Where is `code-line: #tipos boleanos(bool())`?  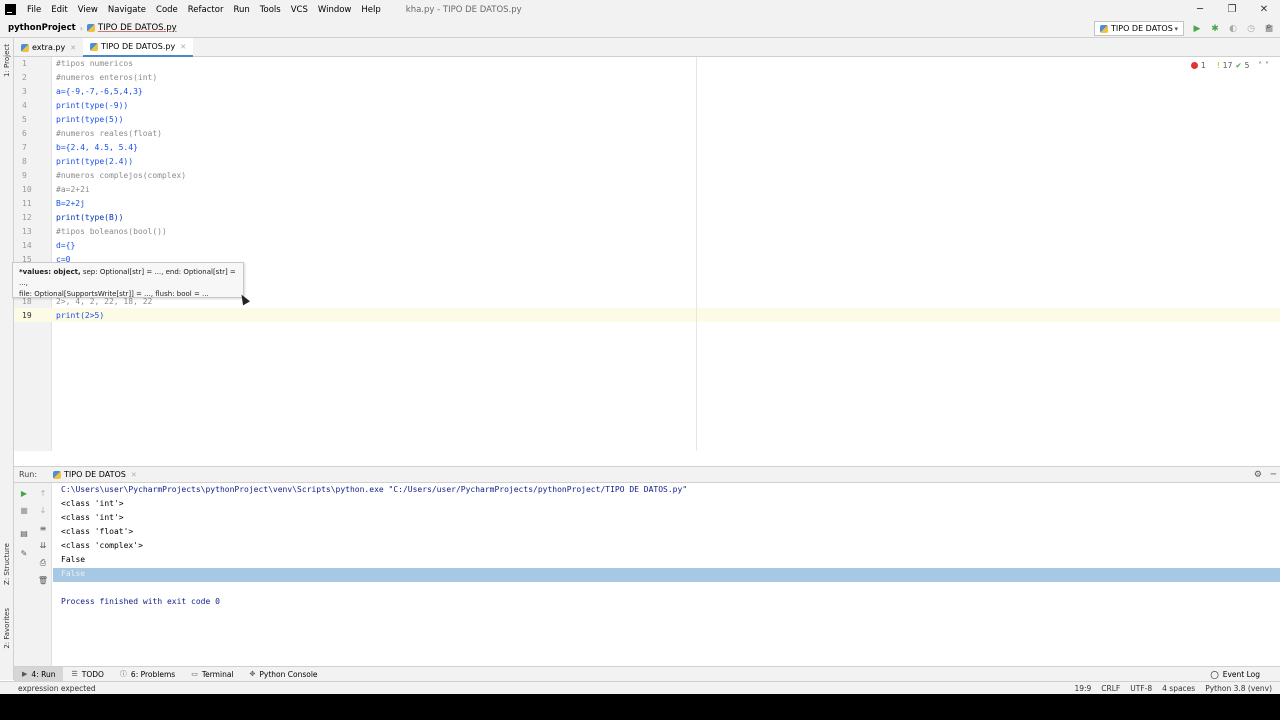 code-line: #tipos boleanos(bool()) is located at coordinates (111, 231).